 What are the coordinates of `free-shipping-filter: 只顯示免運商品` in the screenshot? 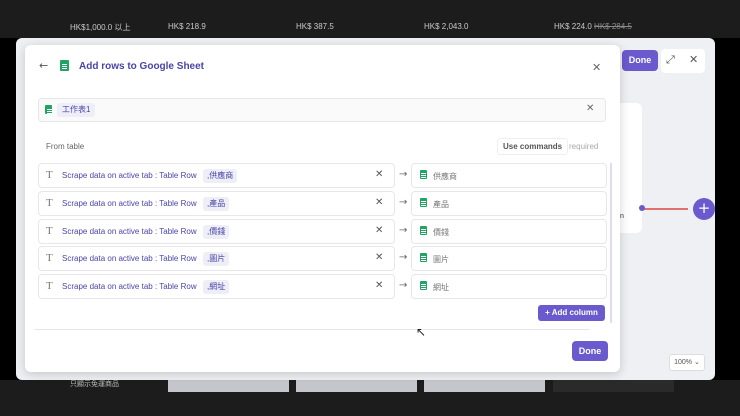 It's located at (94, 384).